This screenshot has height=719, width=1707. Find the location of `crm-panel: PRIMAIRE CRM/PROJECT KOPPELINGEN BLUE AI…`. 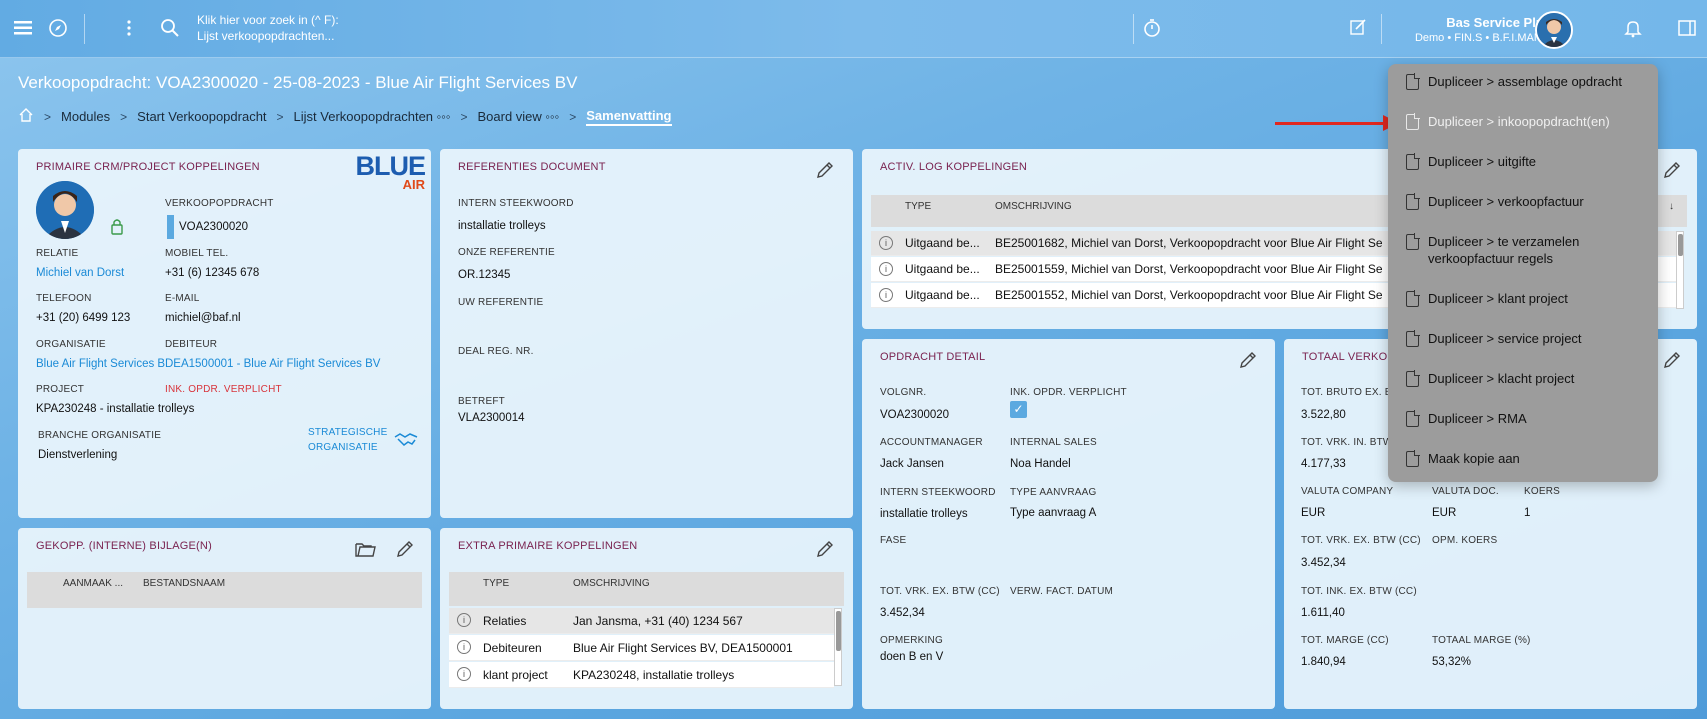

crm-panel: PRIMAIRE CRM/PROJECT KOPPELINGEN BLUE AI… is located at coordinates (224, 333).